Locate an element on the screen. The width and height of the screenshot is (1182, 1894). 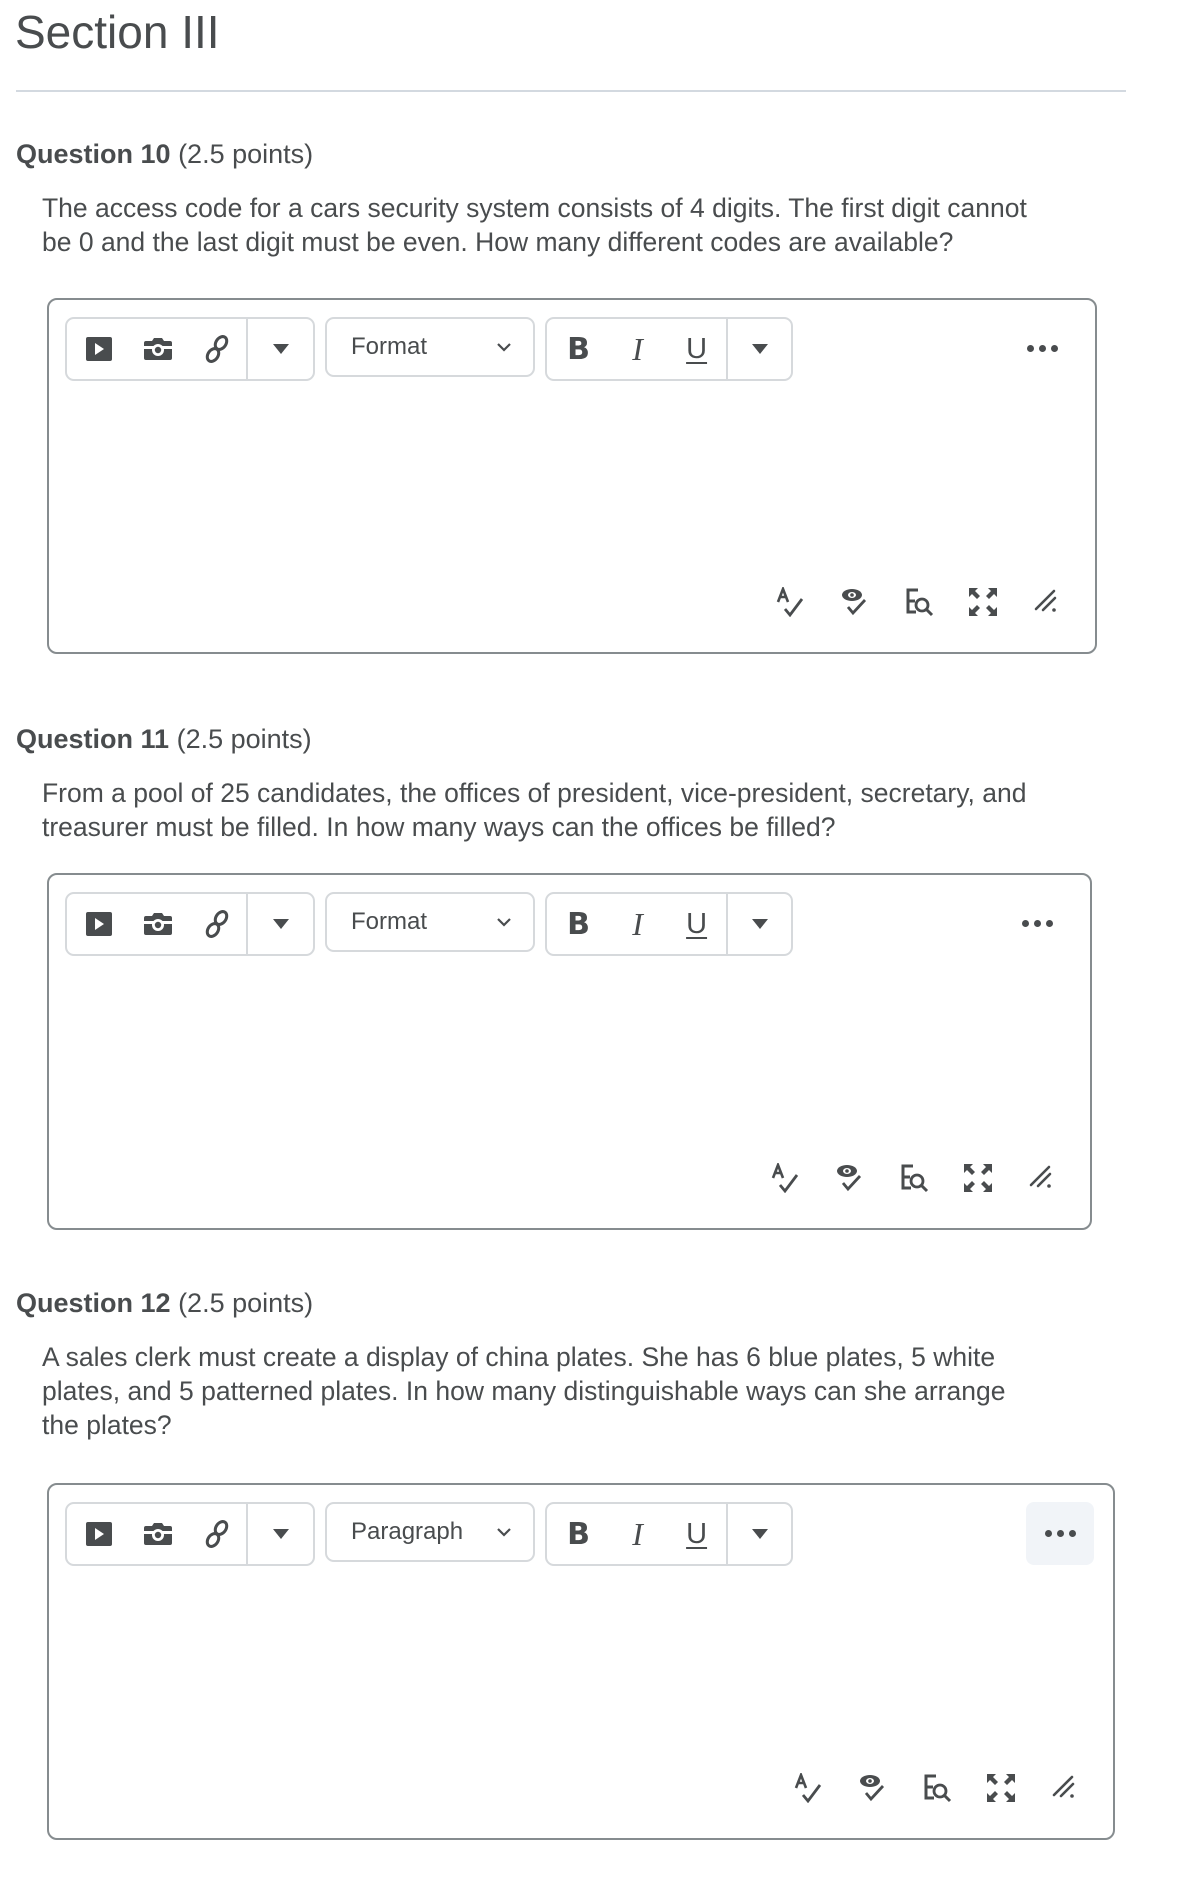
editor-toolbar: Paragraph B I U is located at coordinates (429, 1534).